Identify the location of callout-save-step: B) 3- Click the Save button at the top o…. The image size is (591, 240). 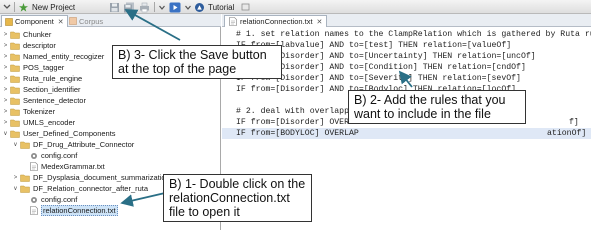
(197, 62).